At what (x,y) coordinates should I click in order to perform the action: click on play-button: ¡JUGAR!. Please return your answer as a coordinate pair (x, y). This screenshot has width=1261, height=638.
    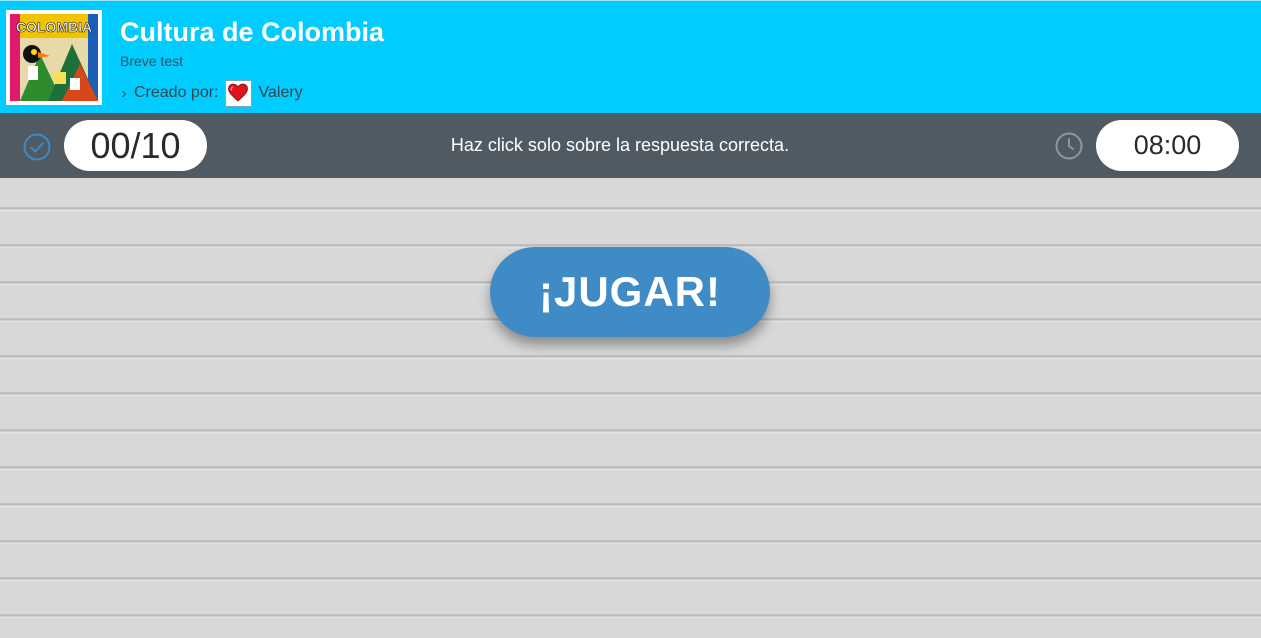
    Looking at the image, I should click on (630, 292).